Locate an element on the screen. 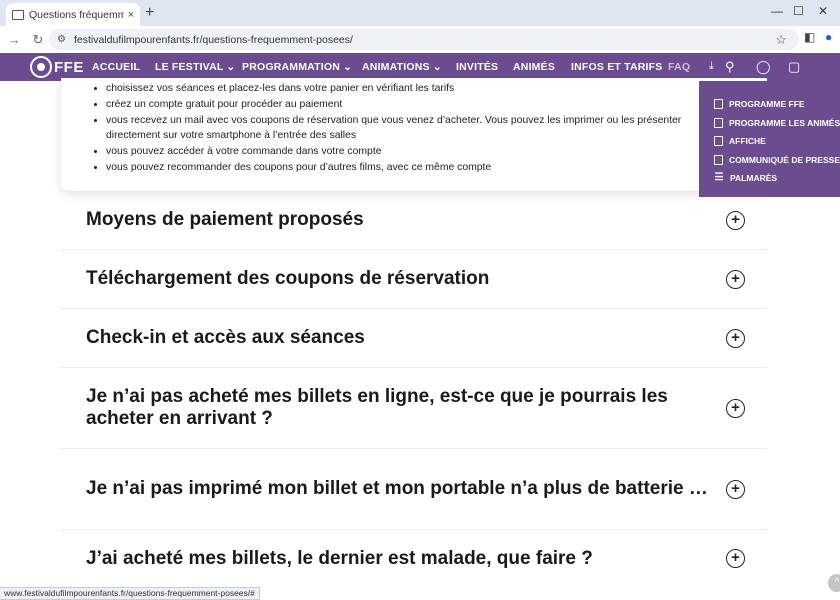 The image size is (840, 600). scroll-to-top-icon: ^ is located at coordinates (834, 583).